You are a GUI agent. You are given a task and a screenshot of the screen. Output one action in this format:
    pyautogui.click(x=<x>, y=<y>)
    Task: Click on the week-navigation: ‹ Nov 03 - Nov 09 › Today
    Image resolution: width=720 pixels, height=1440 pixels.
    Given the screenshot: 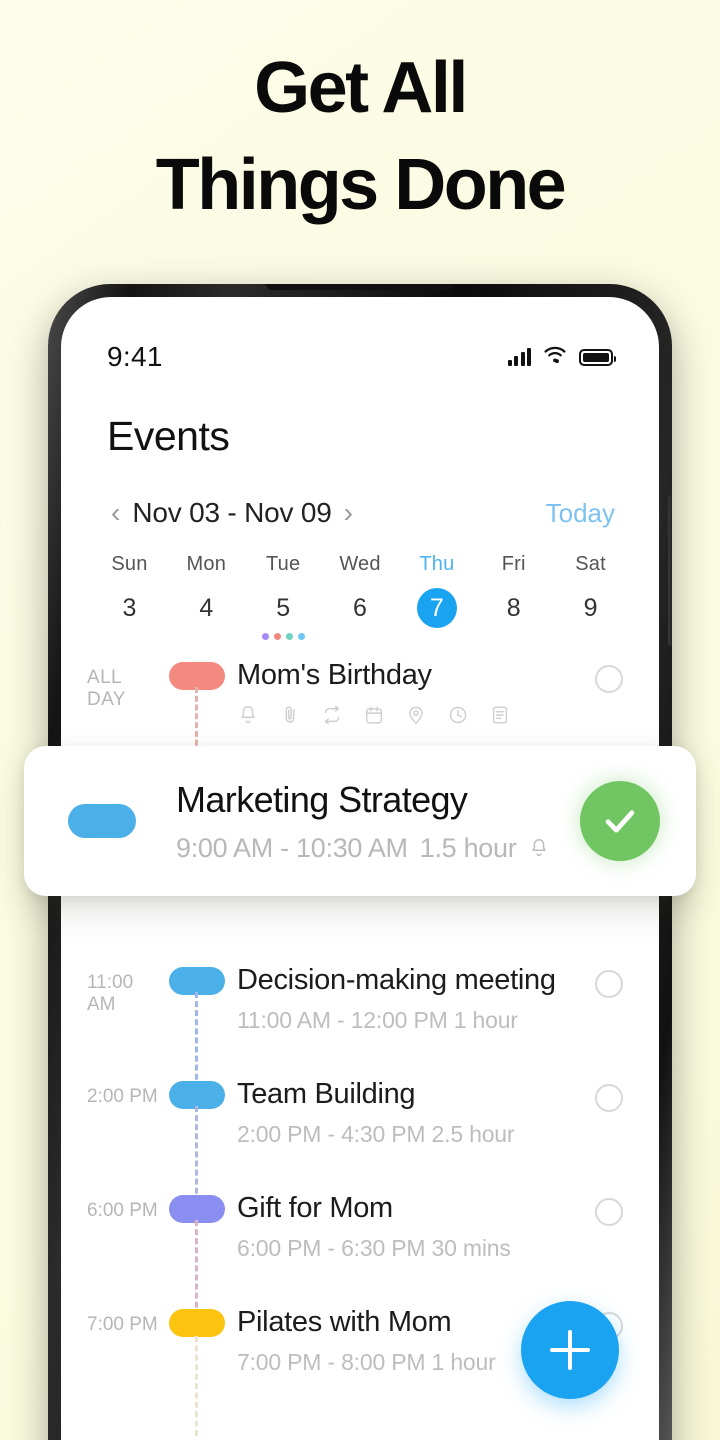 What is the action you would take?
    pyautogui.click(x=360, y=513)
    